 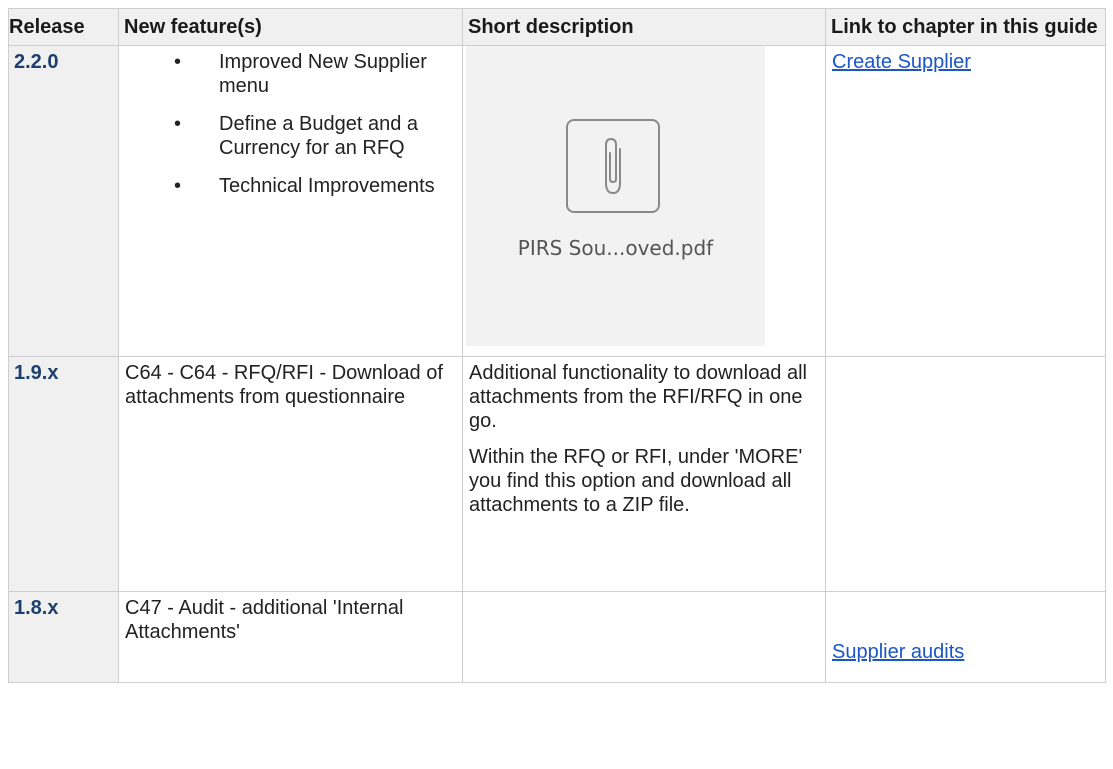 What do you see at coordinates (63, 474) in the screenshot?
I see `release-version-cell: 1.9.x` at bounding box center [63, 474].